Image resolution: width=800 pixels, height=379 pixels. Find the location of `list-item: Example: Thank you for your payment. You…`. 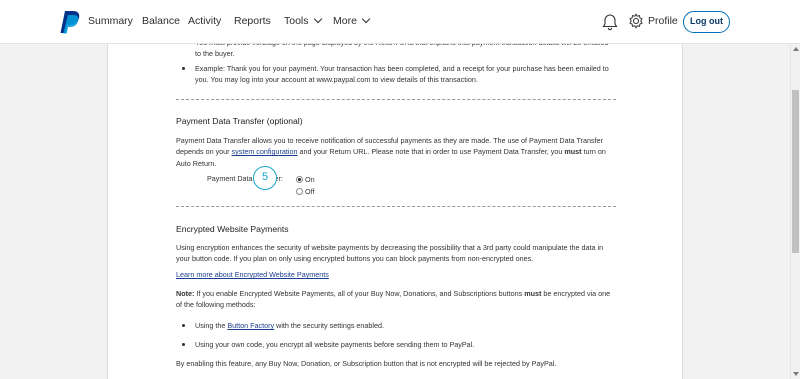

list-item: Example: Thank you for your payment. You… is located at coordinates (396, 74).